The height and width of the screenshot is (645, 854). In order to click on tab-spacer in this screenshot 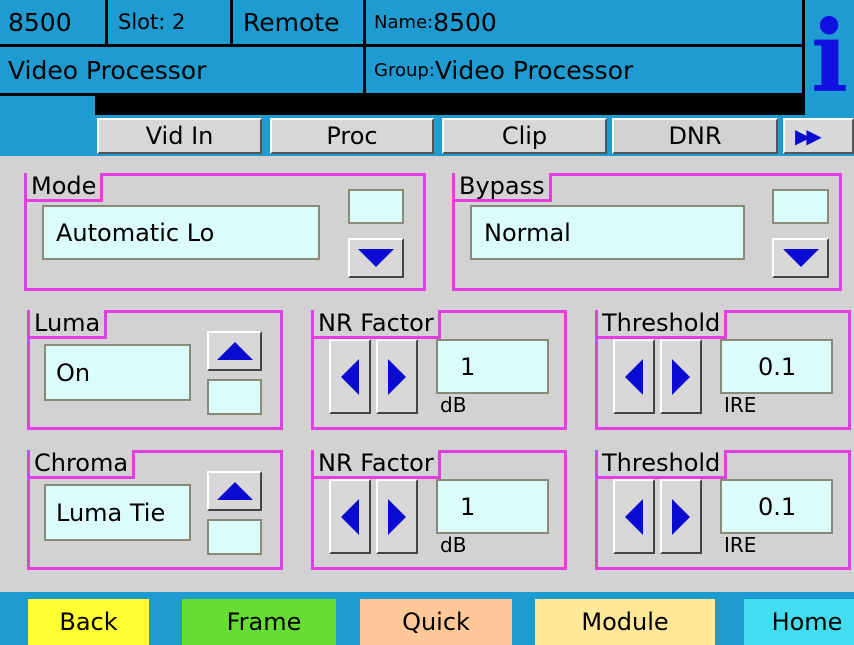, I will do `click(47, 105)`.